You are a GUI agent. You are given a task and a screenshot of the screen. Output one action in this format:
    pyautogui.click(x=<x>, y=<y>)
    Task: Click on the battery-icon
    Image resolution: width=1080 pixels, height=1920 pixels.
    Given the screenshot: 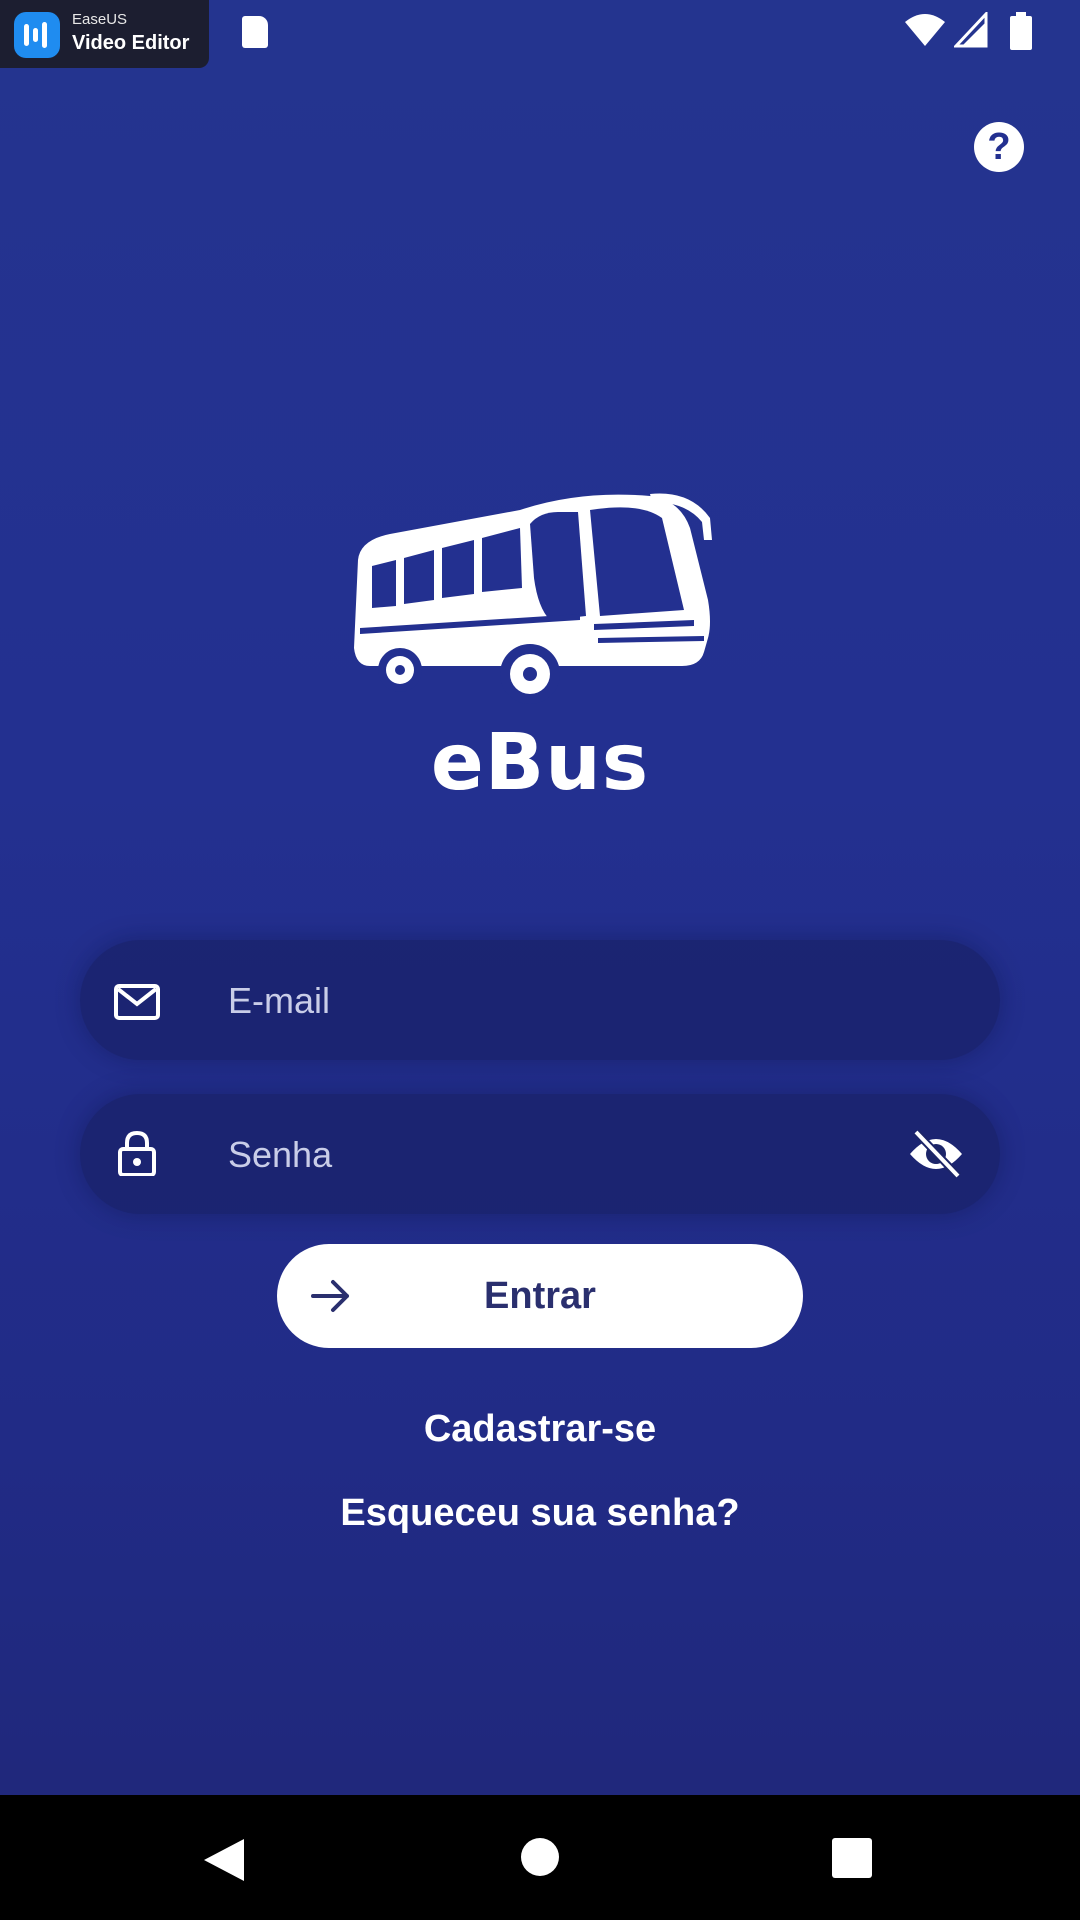 What is the action you would take?
    pyautogui.click(x=1021, y=31)
    